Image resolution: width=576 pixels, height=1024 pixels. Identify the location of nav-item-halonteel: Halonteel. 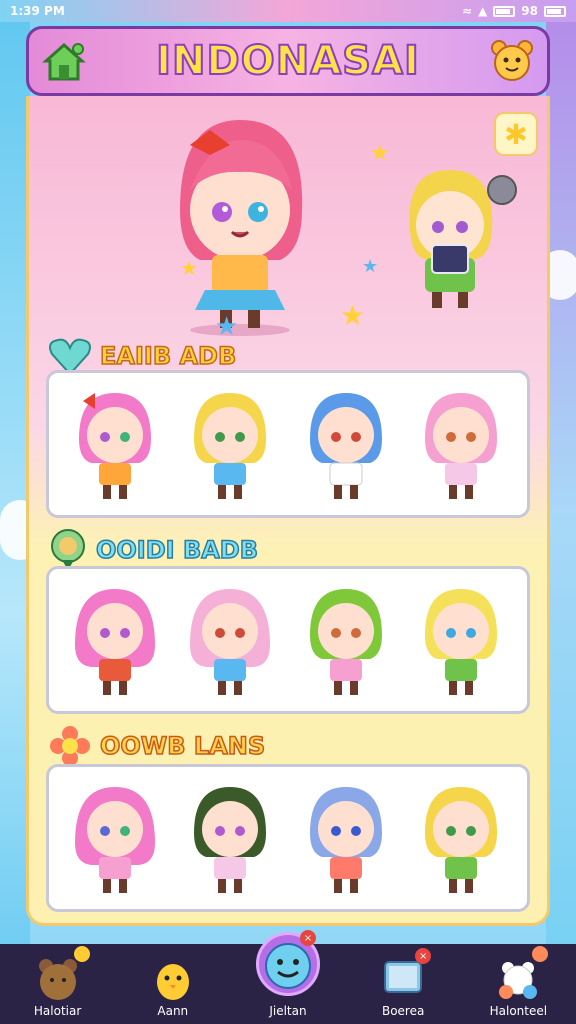
(518, 982).